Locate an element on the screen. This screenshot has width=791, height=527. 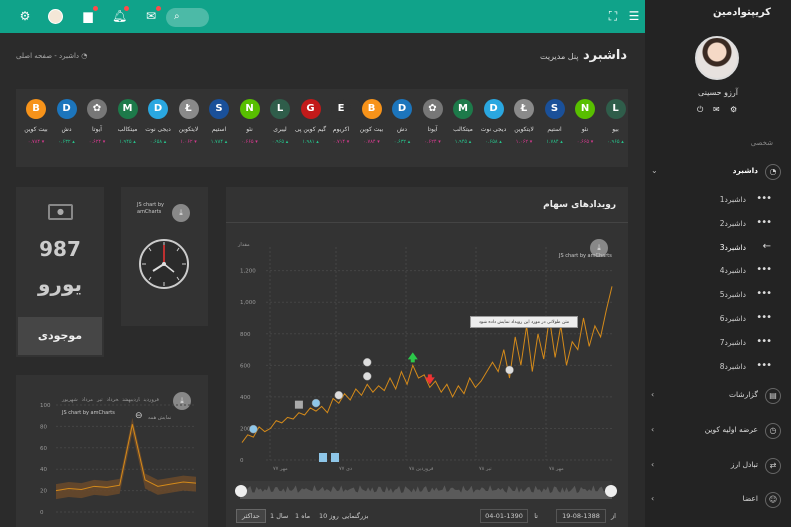
coin-name: بیو is located at coordinates (615, 129).